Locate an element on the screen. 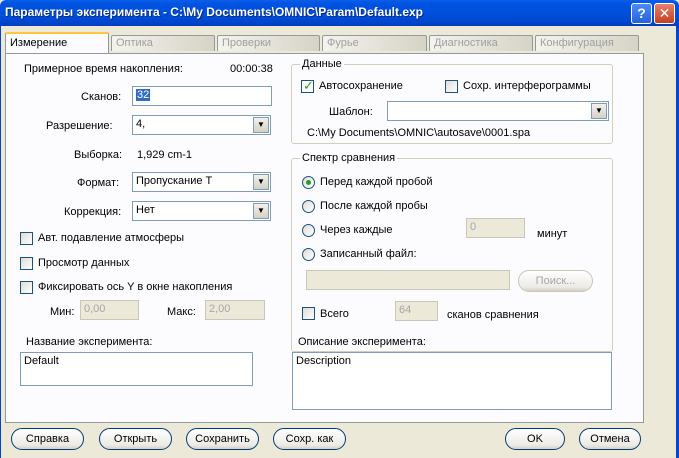  preview-data-label: Просмотр данных is located at coordinates (84, 263).